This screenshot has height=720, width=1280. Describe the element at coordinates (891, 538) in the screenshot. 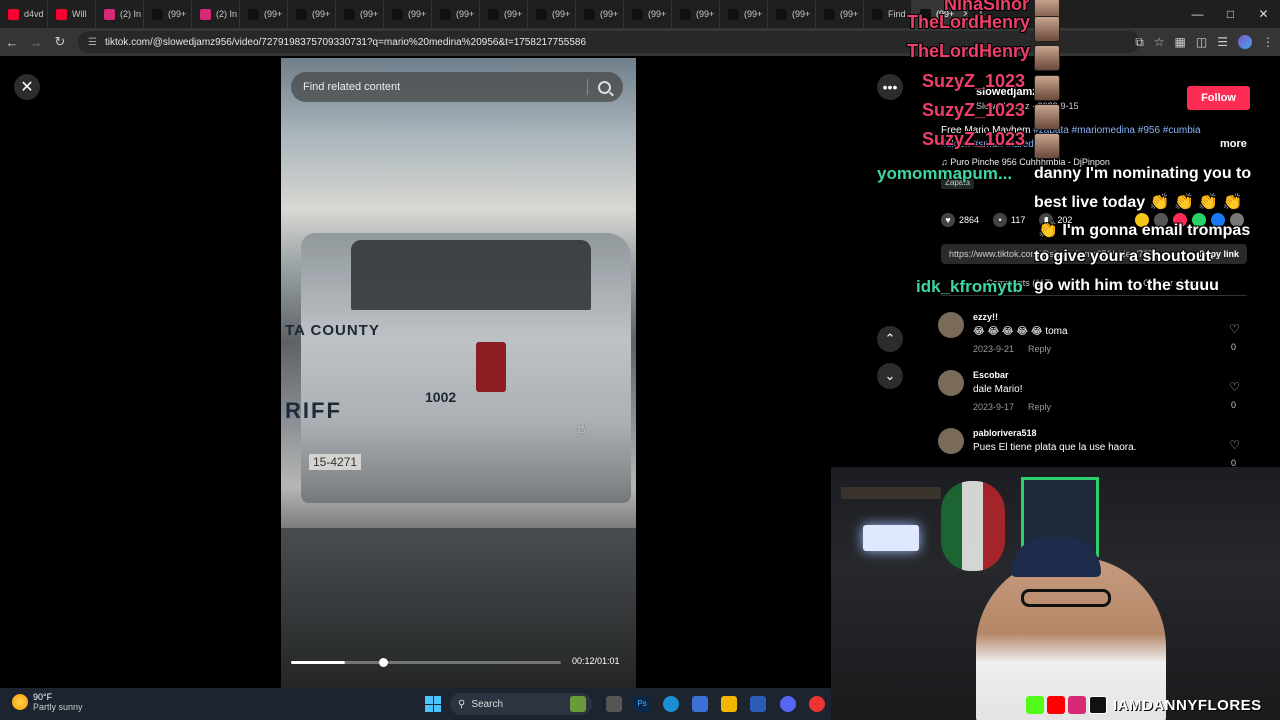

I see `webcam-neon-sign` at that location.